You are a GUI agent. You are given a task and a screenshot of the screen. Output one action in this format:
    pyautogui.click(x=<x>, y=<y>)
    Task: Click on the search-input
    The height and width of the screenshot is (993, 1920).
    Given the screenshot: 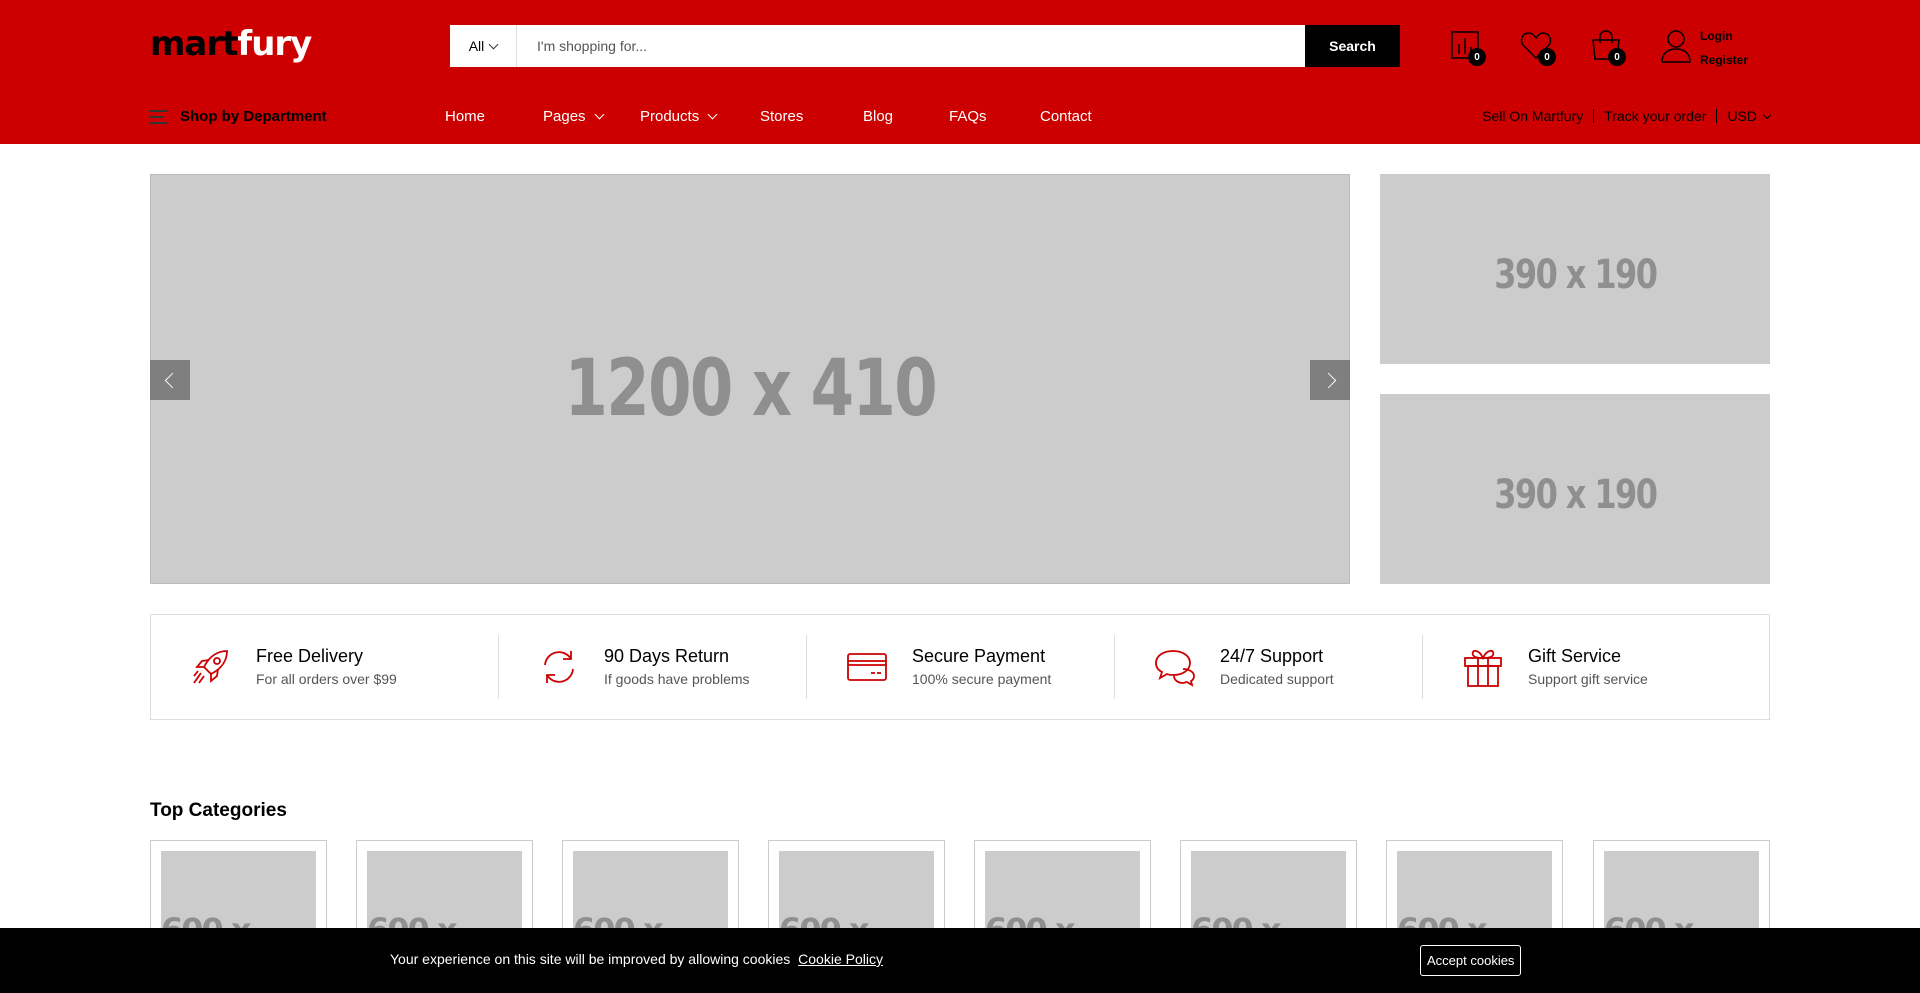 What is the action you would take?
    pyautogui.click(x=911, y=46)
    